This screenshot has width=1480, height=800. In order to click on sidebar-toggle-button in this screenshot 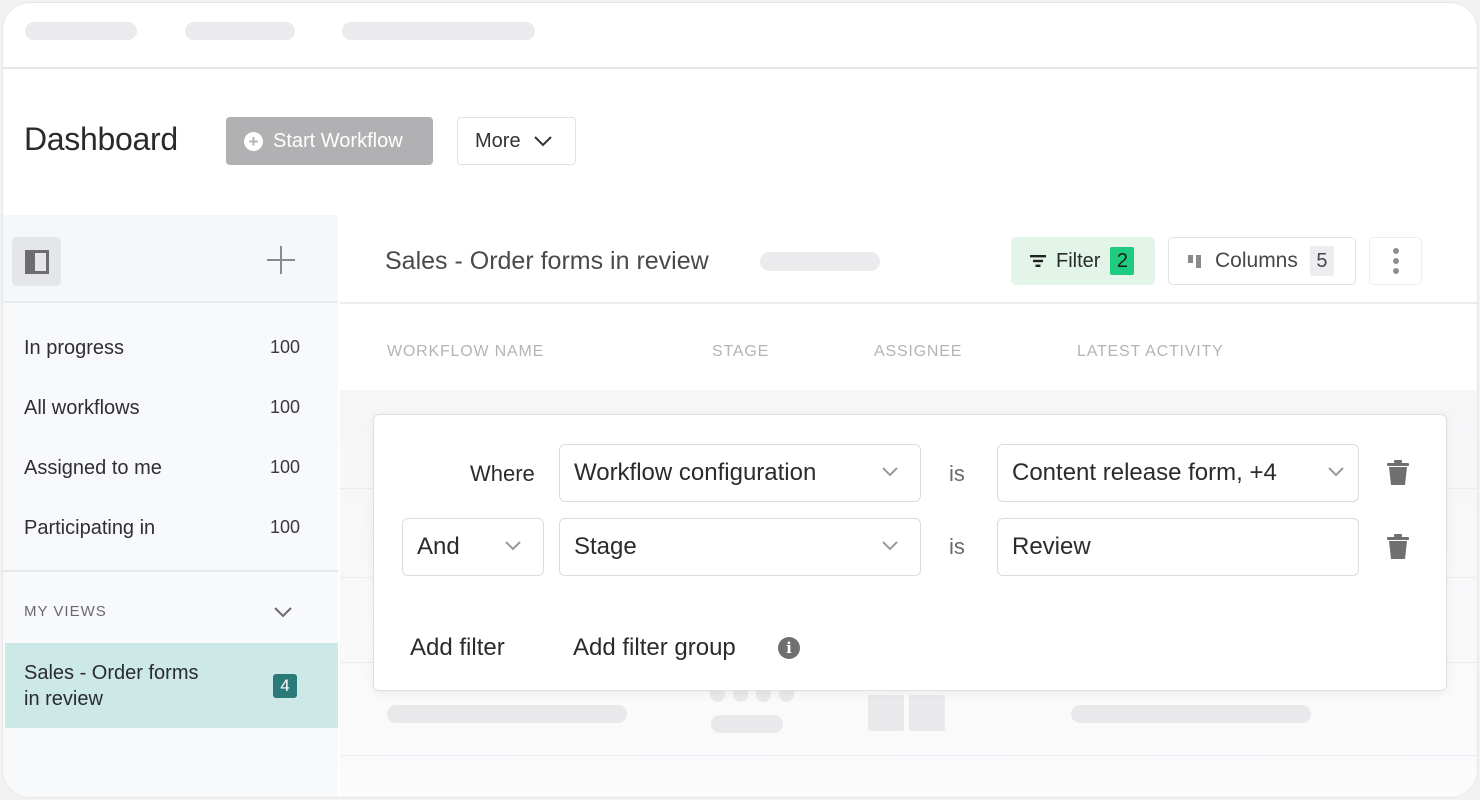, I will do `click(36, 261)`.